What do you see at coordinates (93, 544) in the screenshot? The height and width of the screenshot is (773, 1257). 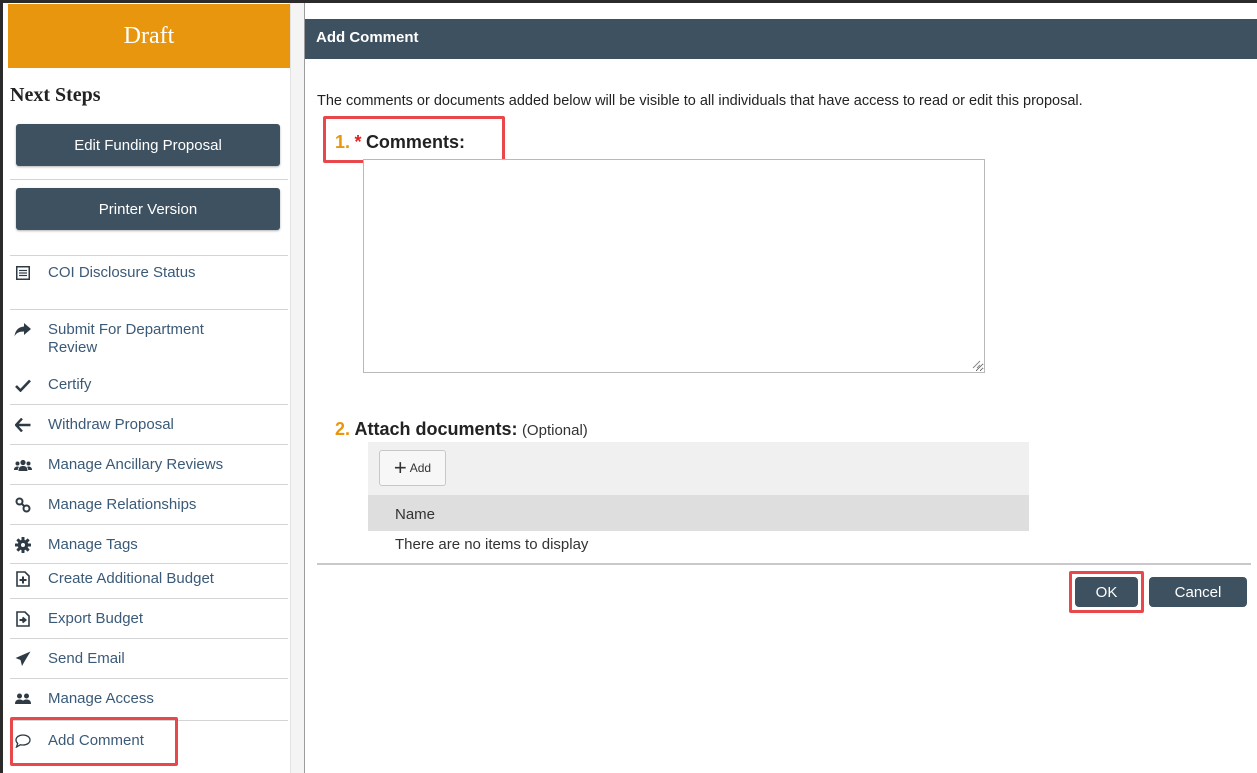 I see `action-label: Manage Tags` at bounding box center [93, 544].